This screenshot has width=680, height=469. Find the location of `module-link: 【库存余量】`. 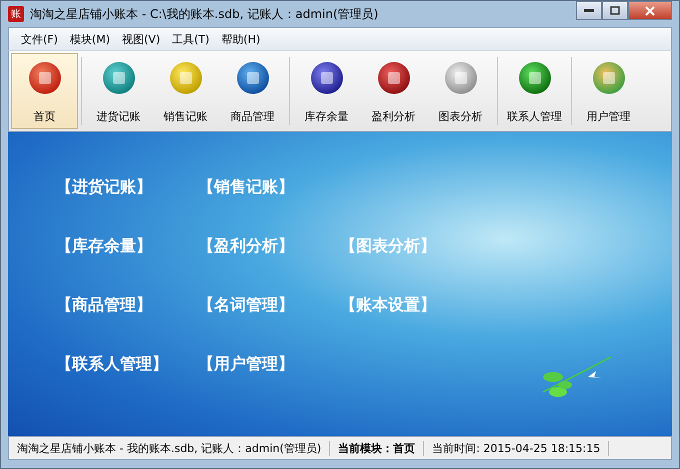

module-link: 【库存余量】 is located at coordinates (127, 246).